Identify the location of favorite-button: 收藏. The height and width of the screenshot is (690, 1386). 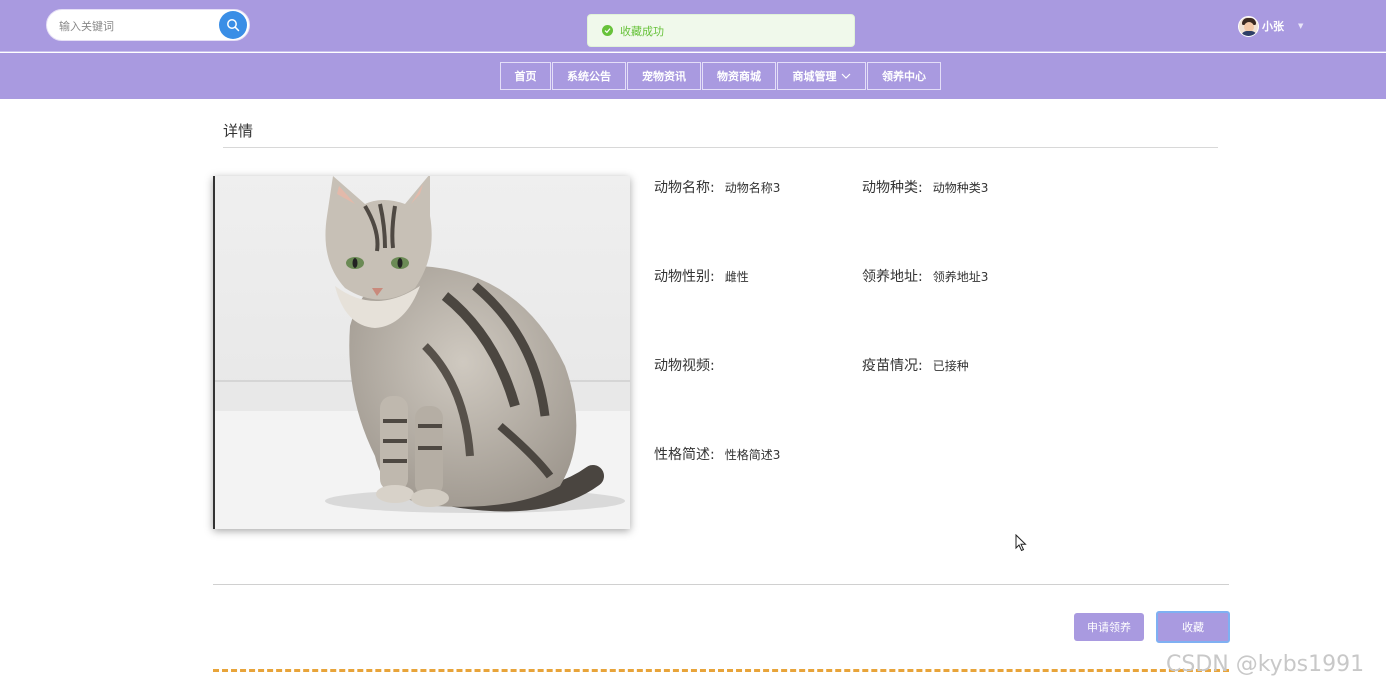
(1193, 627).